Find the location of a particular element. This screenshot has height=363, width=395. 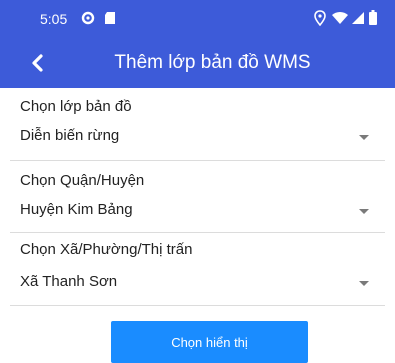

signal-icon is located at coordinates (358, 20).